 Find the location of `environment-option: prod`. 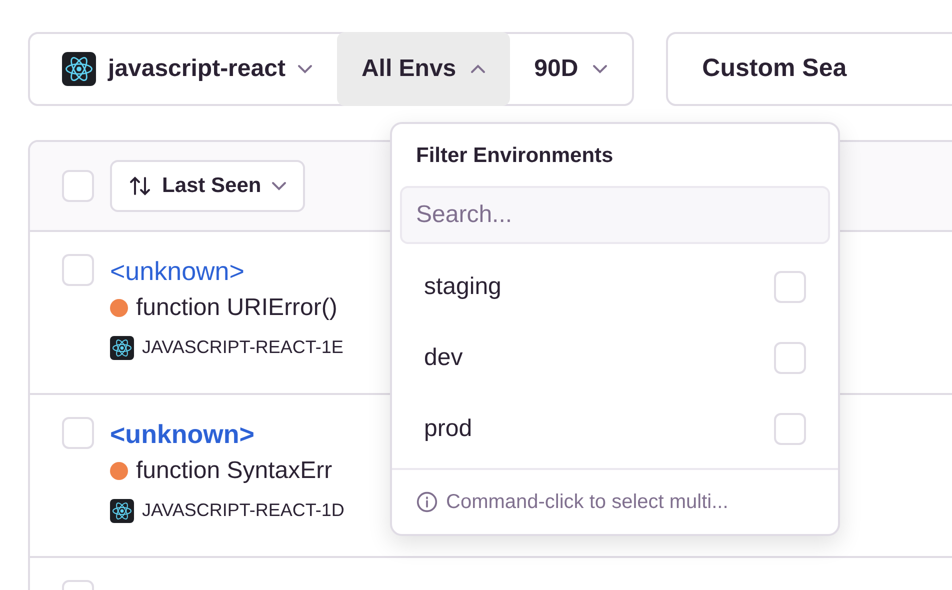

environment-option: prod is located at coordinates (615, 429).